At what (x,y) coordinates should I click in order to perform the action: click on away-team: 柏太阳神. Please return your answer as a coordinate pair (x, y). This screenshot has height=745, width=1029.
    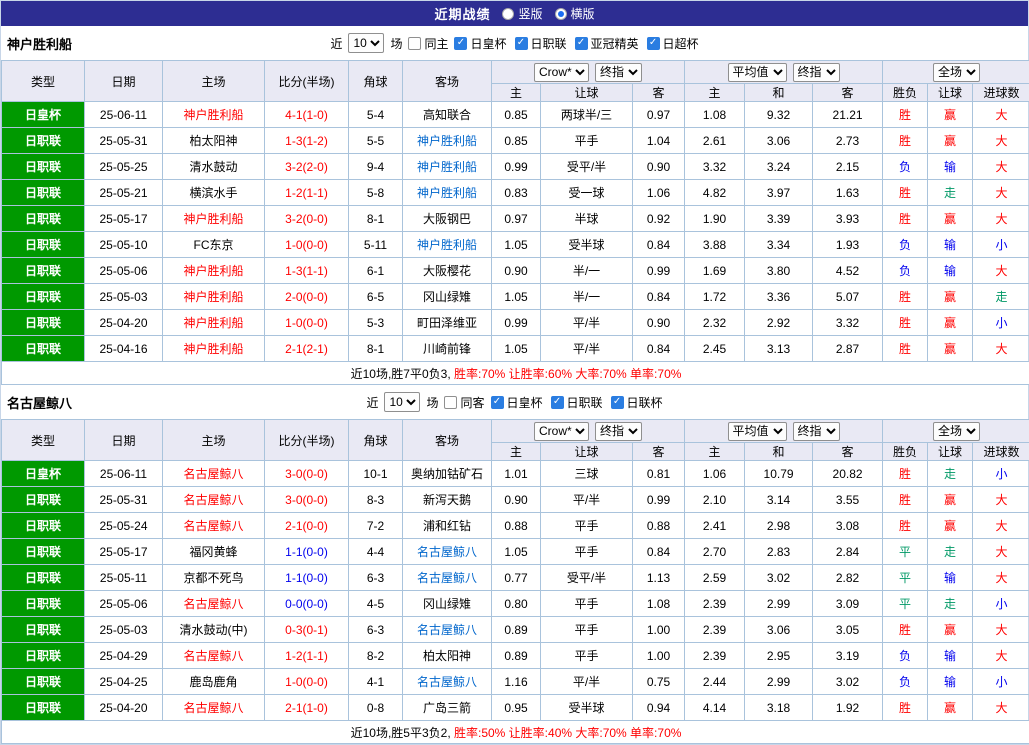
    Looking at the image, I should click on (447, 656).